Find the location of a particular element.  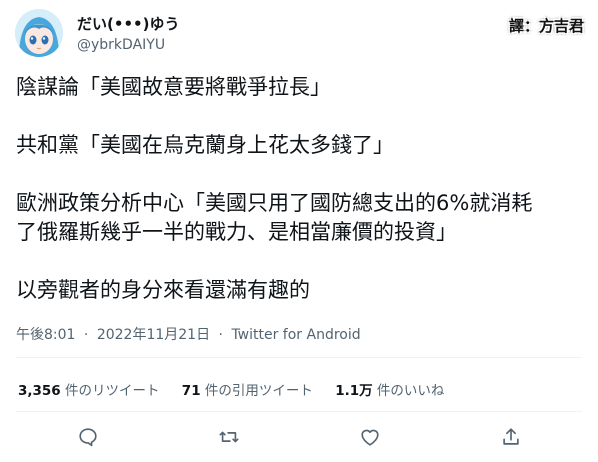

quotes-stat: 71 件の引用ツイート is located at coordinates (247, 391).